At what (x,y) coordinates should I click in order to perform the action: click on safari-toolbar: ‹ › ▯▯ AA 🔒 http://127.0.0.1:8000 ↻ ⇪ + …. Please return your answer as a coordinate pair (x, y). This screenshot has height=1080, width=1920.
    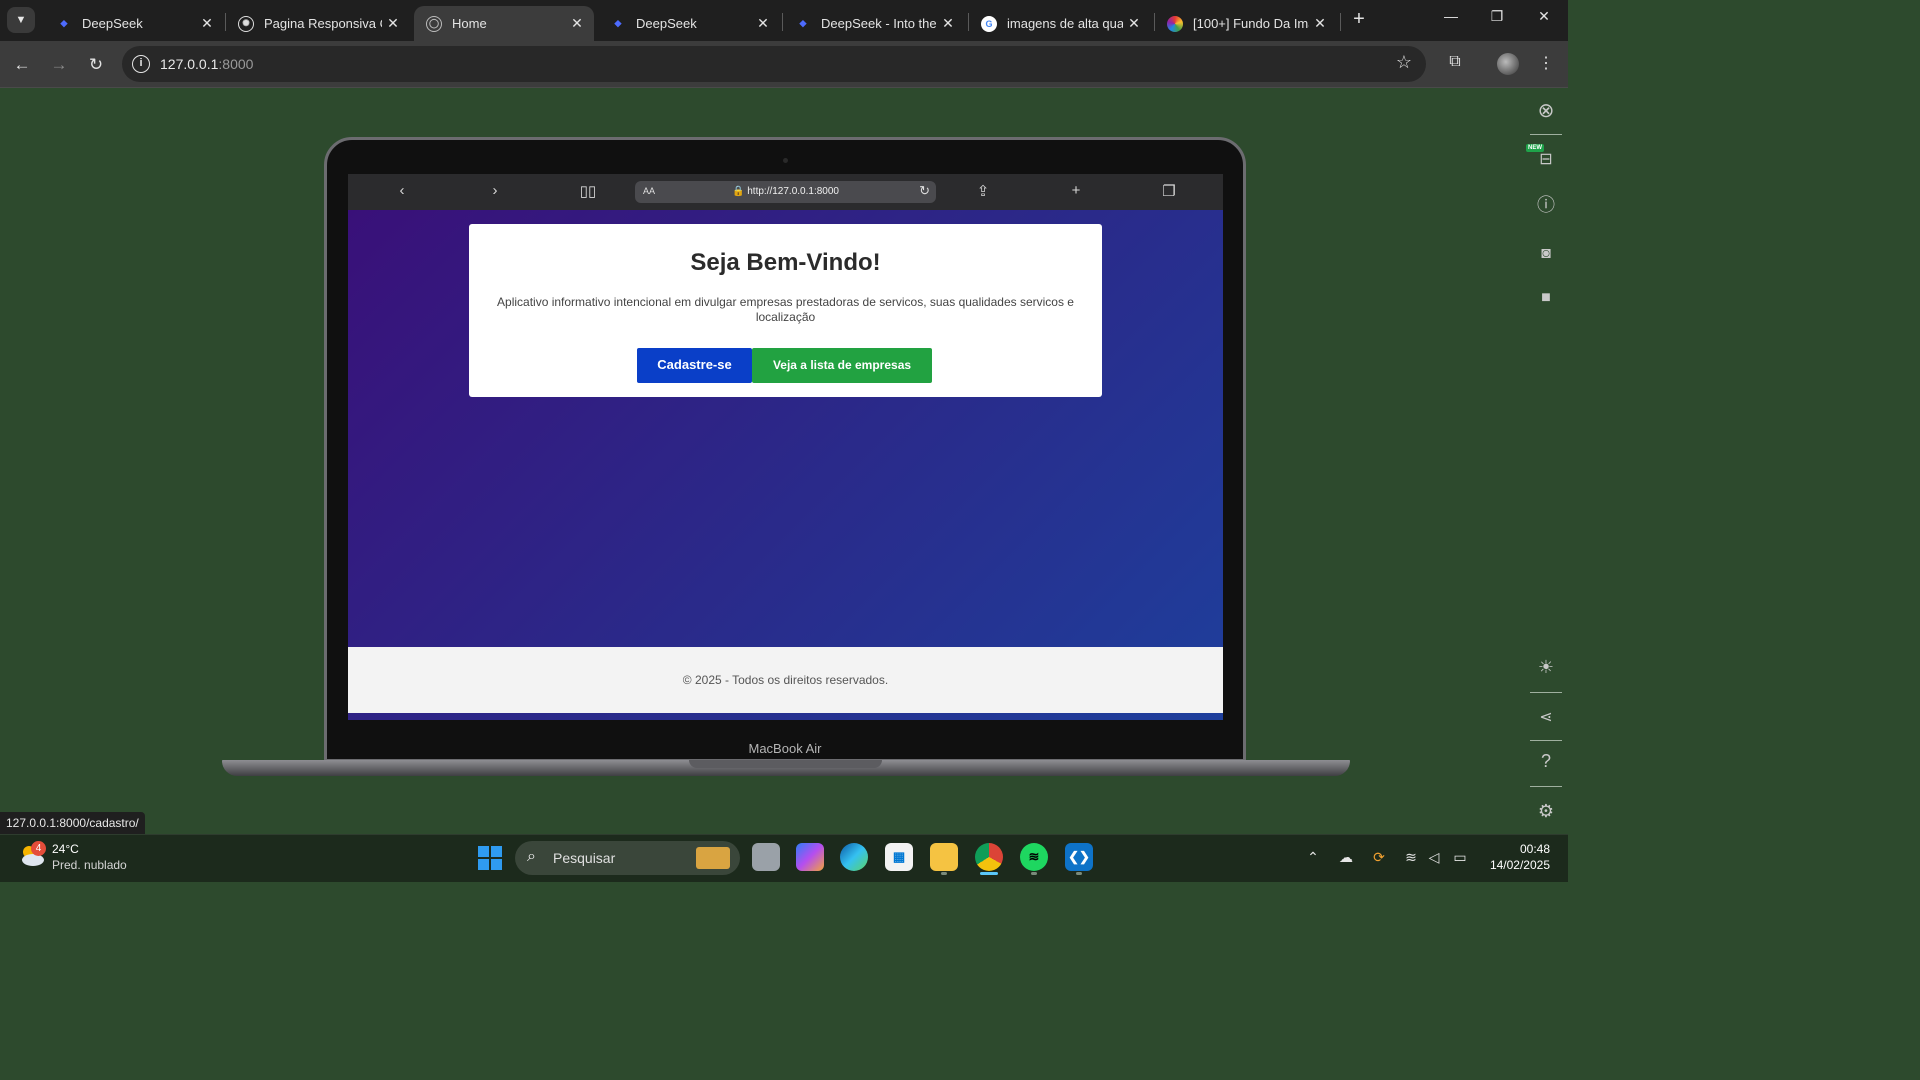
    Looking at the image, I should click on (785, 192).